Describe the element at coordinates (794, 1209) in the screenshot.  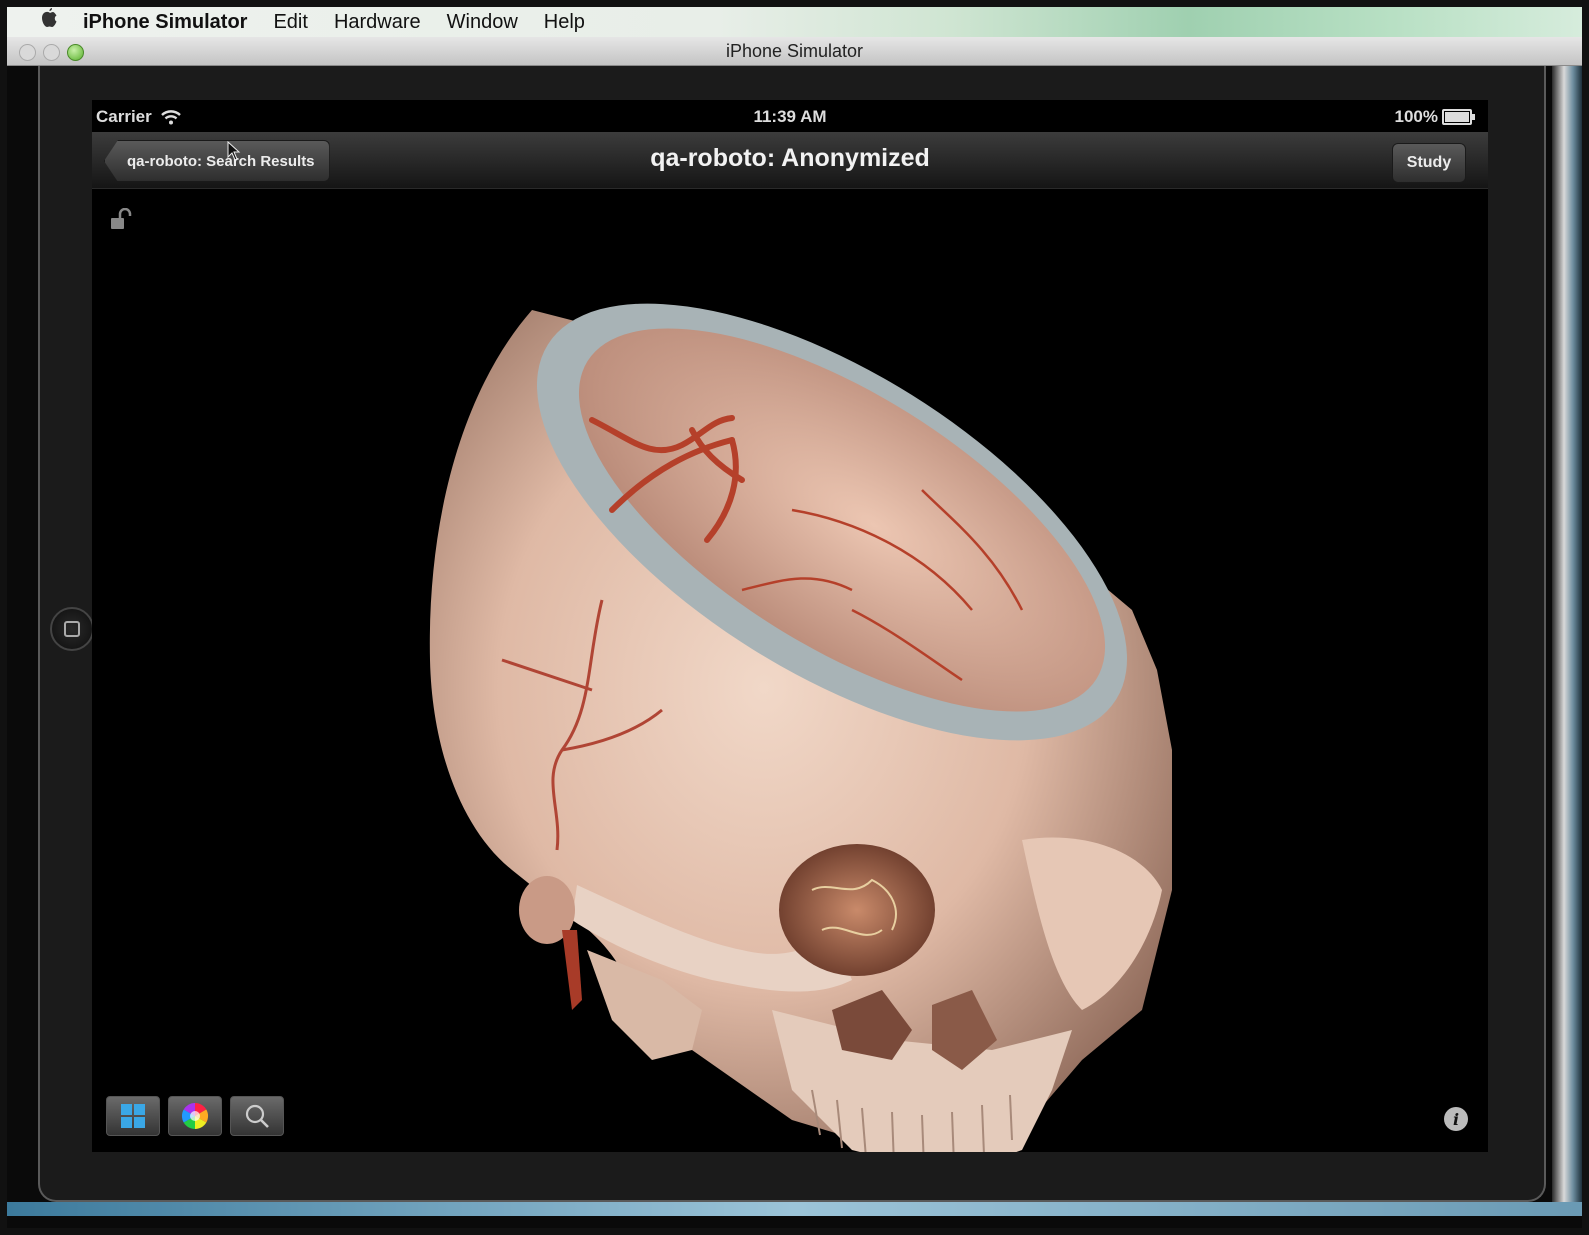
I see `desktop-strip` at that location.